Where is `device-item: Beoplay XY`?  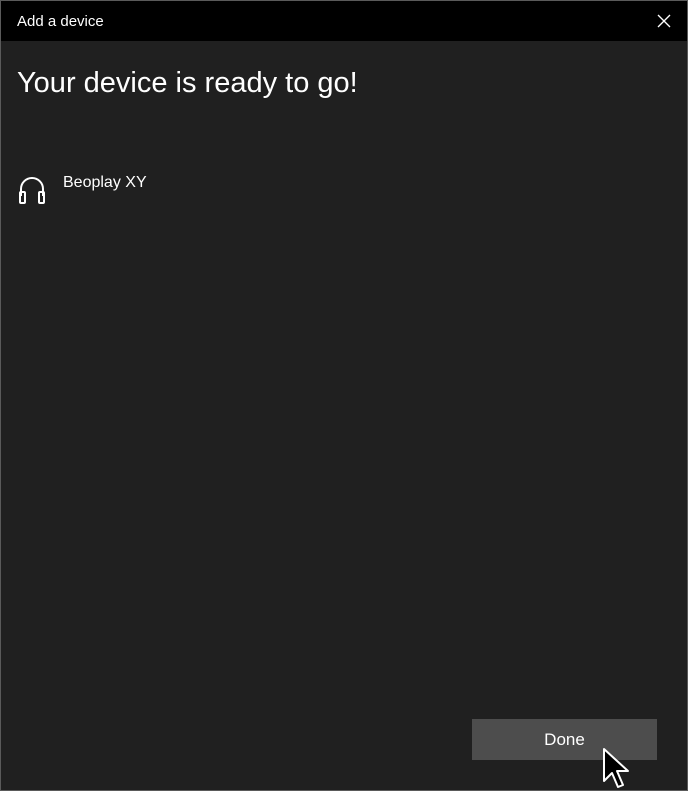
device-item: Beoplay XY is located at coordinates (82, 189).